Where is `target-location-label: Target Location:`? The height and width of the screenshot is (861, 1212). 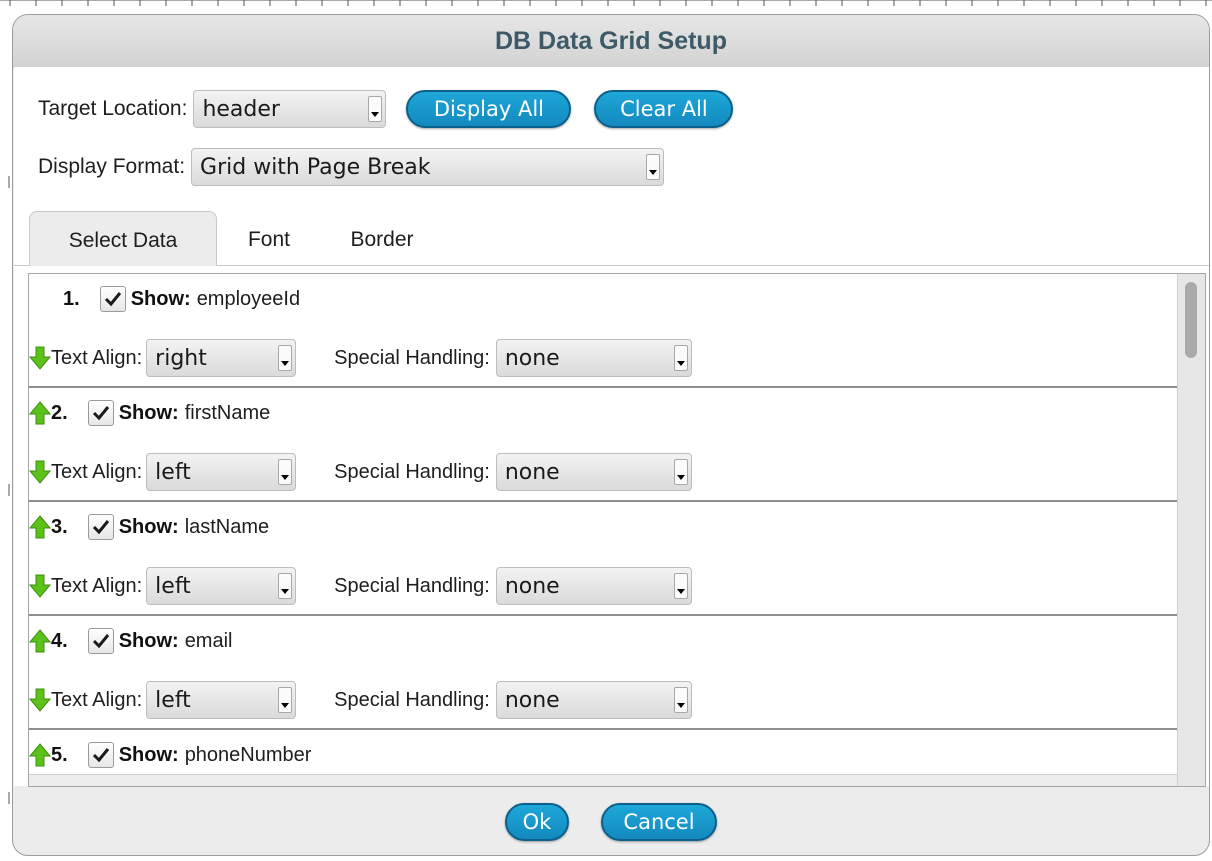 target-location-label: Target Location: is located at coordinates (113, 108).